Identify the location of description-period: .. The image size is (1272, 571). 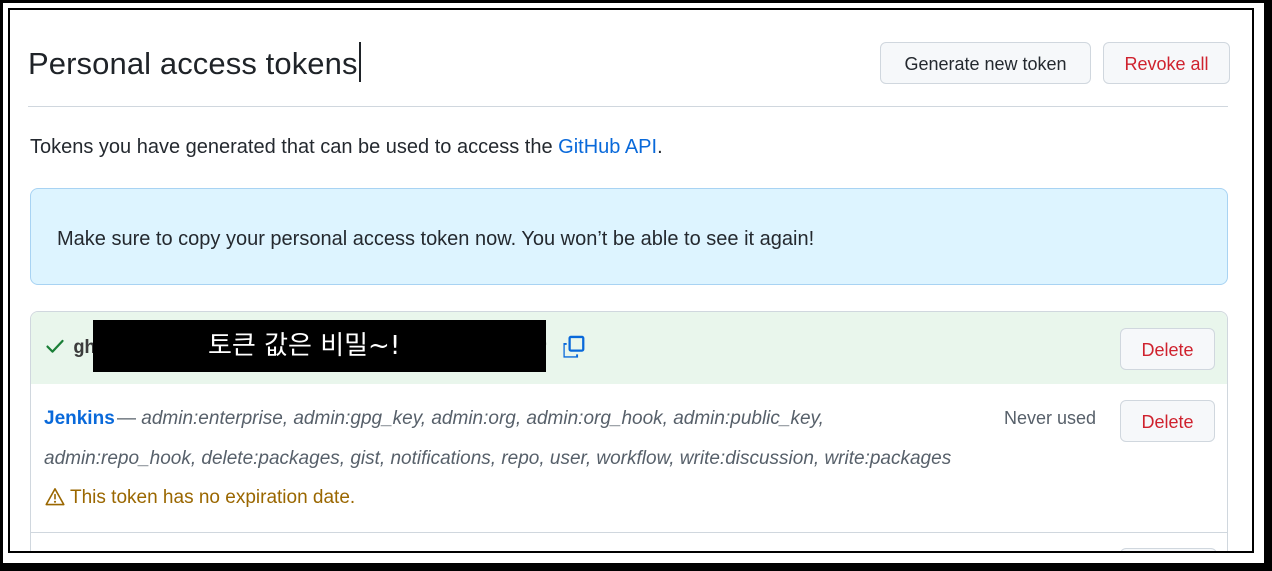
(660, 147).